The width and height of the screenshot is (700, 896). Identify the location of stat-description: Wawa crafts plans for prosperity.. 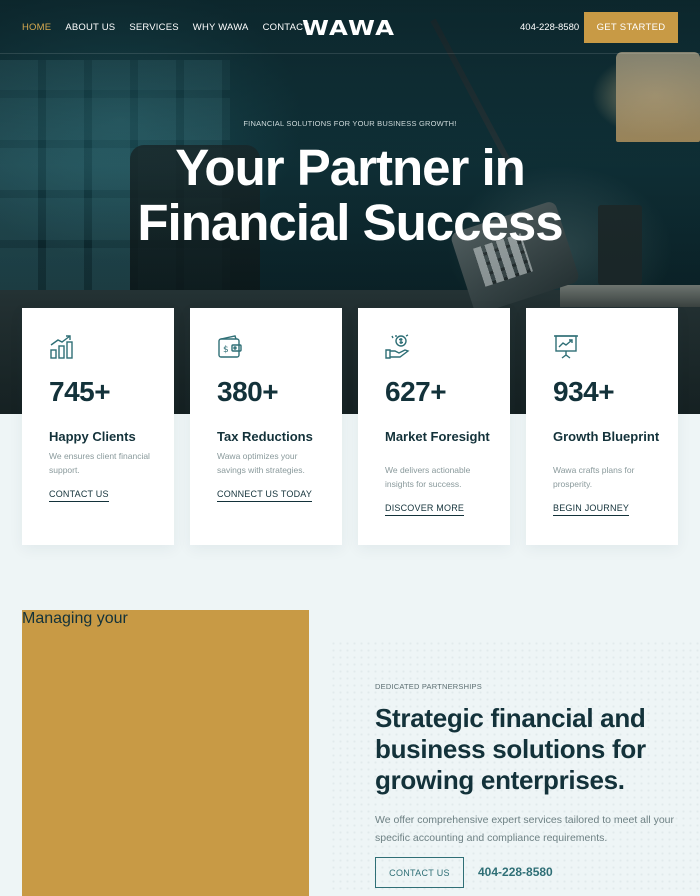
(594, 477).